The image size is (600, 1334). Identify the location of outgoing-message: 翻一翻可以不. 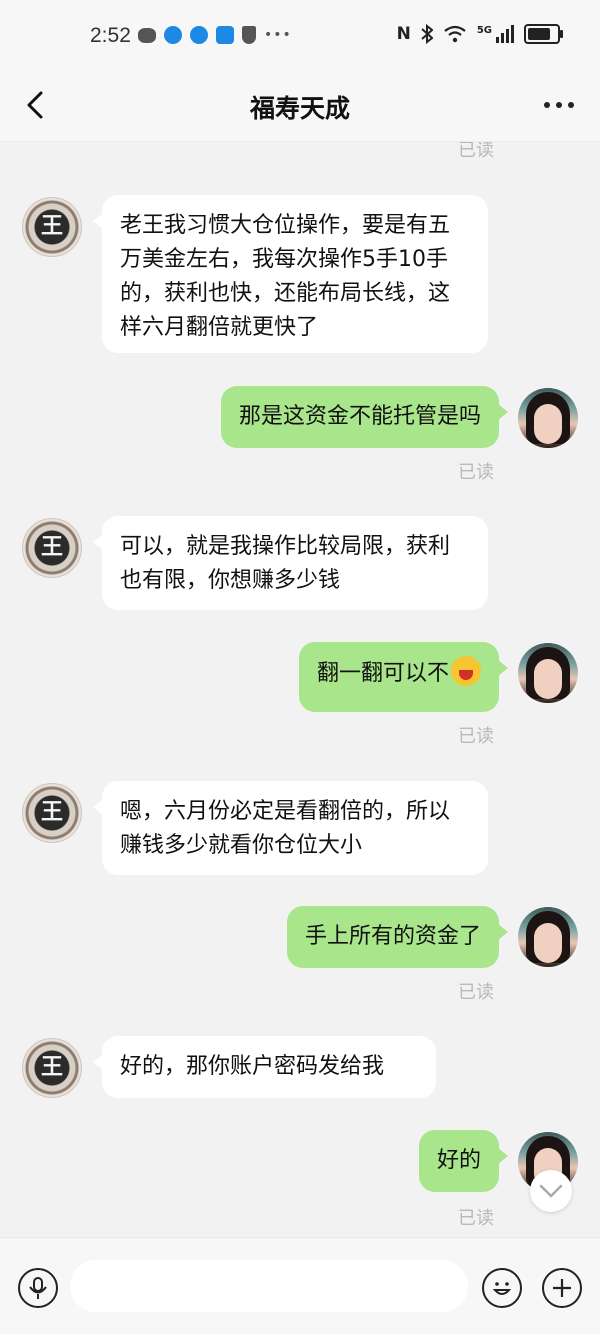
(403, 677).